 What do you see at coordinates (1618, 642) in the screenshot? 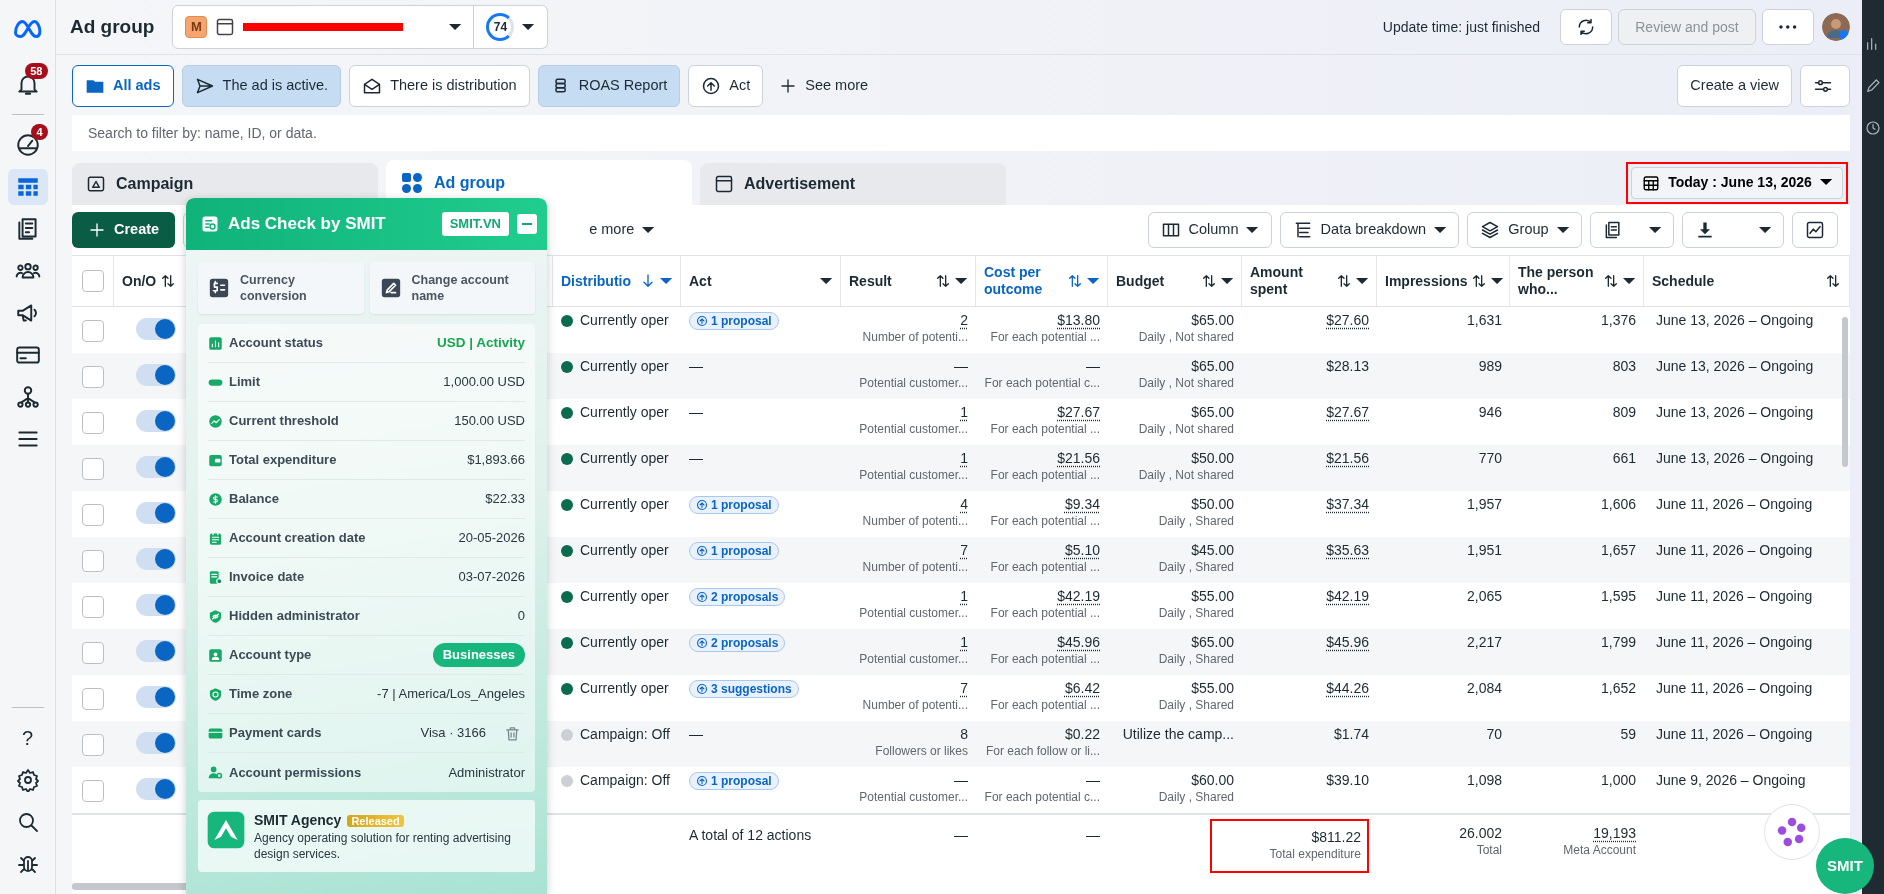
I see `table-cell: 1,799` at bounding box center [1618, 642].